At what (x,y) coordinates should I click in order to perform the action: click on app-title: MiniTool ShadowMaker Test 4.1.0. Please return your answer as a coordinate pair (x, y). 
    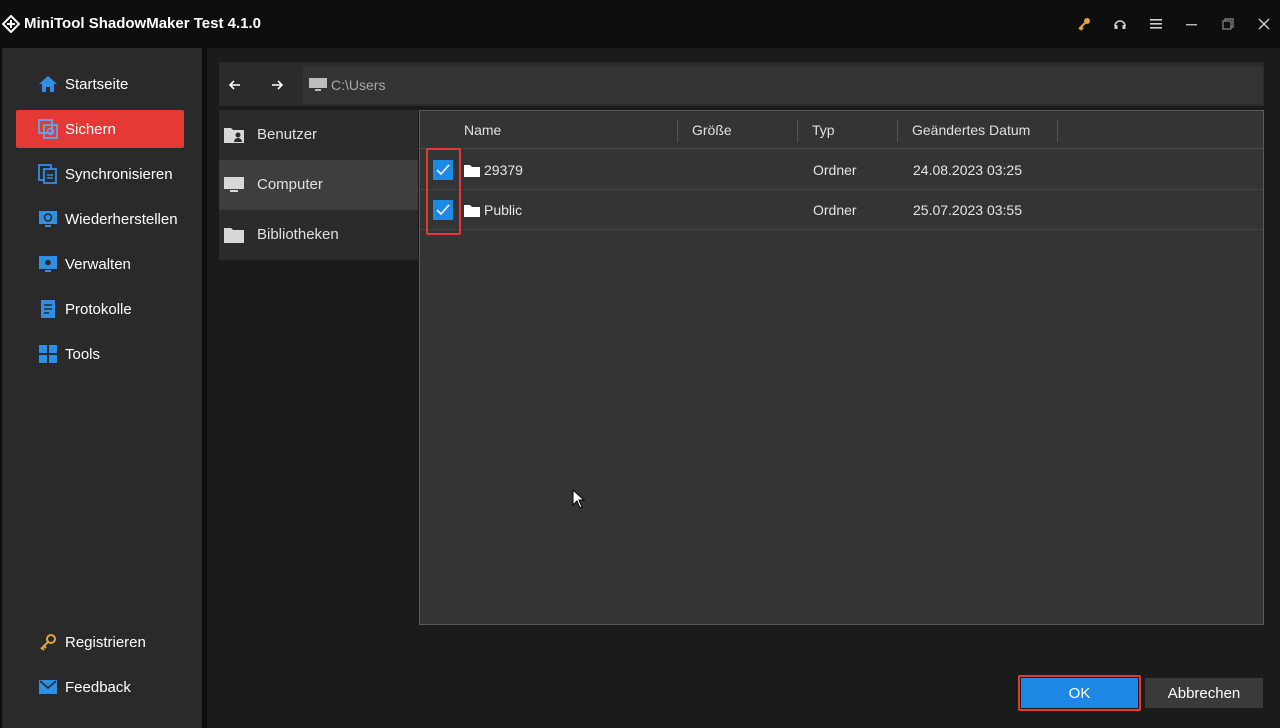
    Looking at the image, I should click on (142, 23).